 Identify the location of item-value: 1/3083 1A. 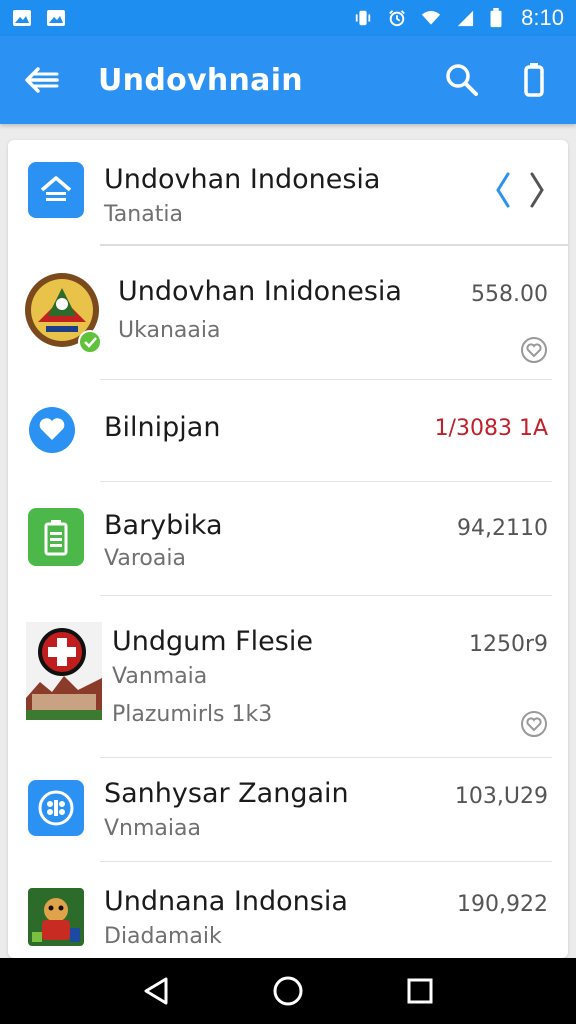
(491, 428).